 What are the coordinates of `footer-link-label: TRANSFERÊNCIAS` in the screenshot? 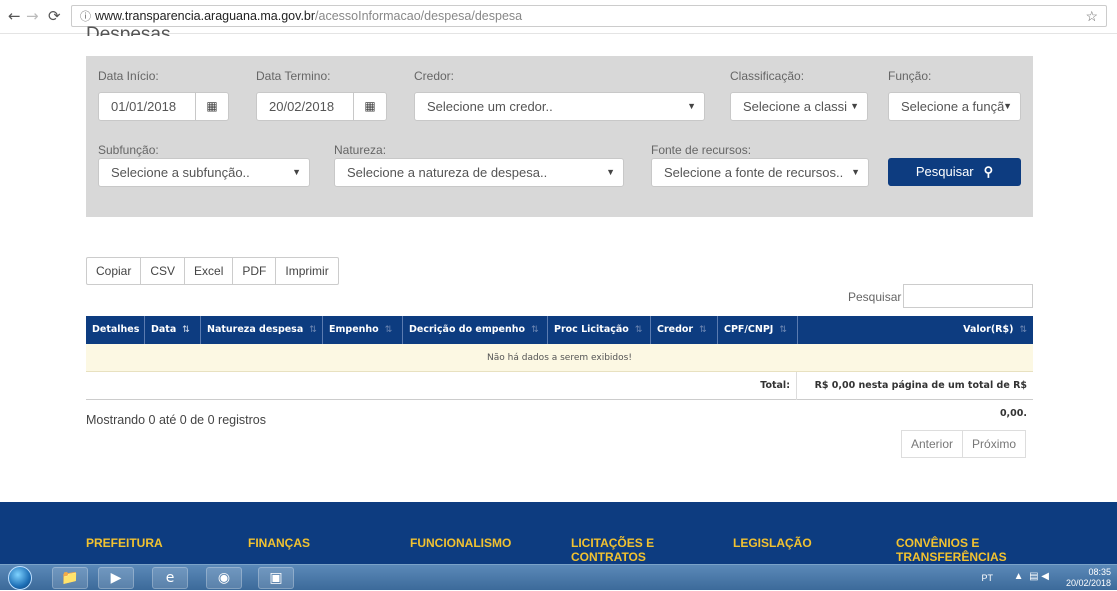 It's located at (951, 557).